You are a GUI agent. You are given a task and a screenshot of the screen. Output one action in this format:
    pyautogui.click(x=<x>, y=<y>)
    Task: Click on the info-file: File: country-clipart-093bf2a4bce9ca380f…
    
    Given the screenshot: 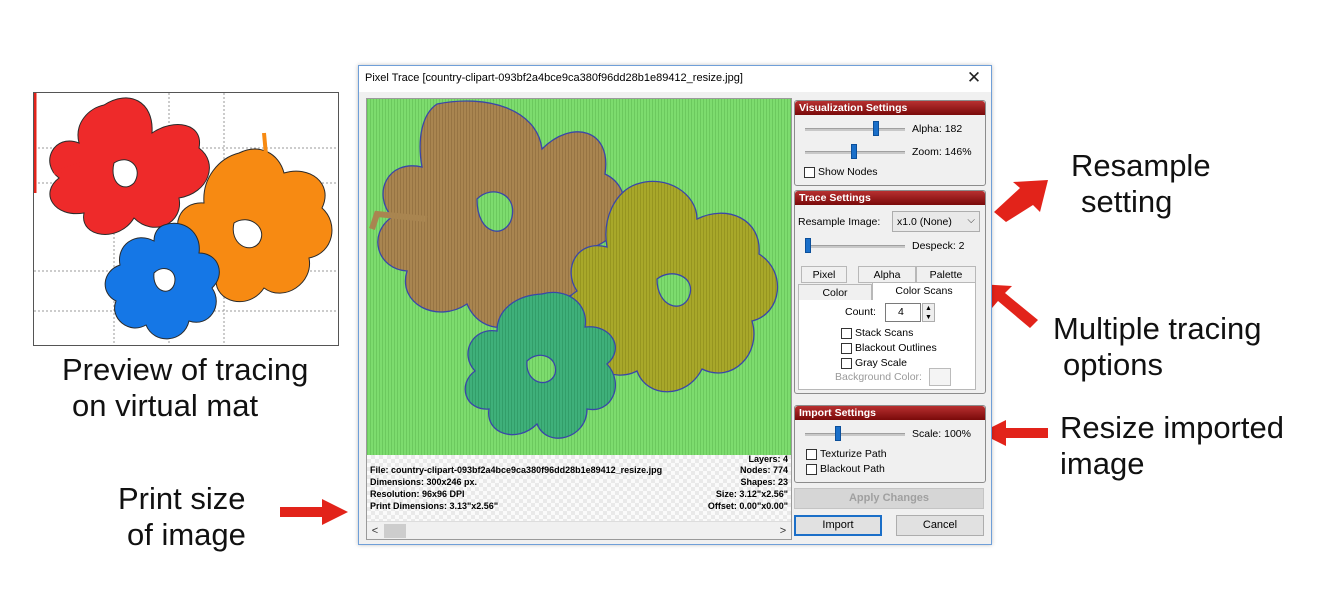 What is the action you would take?
    pyautogui.click(x=516, y=470)
    